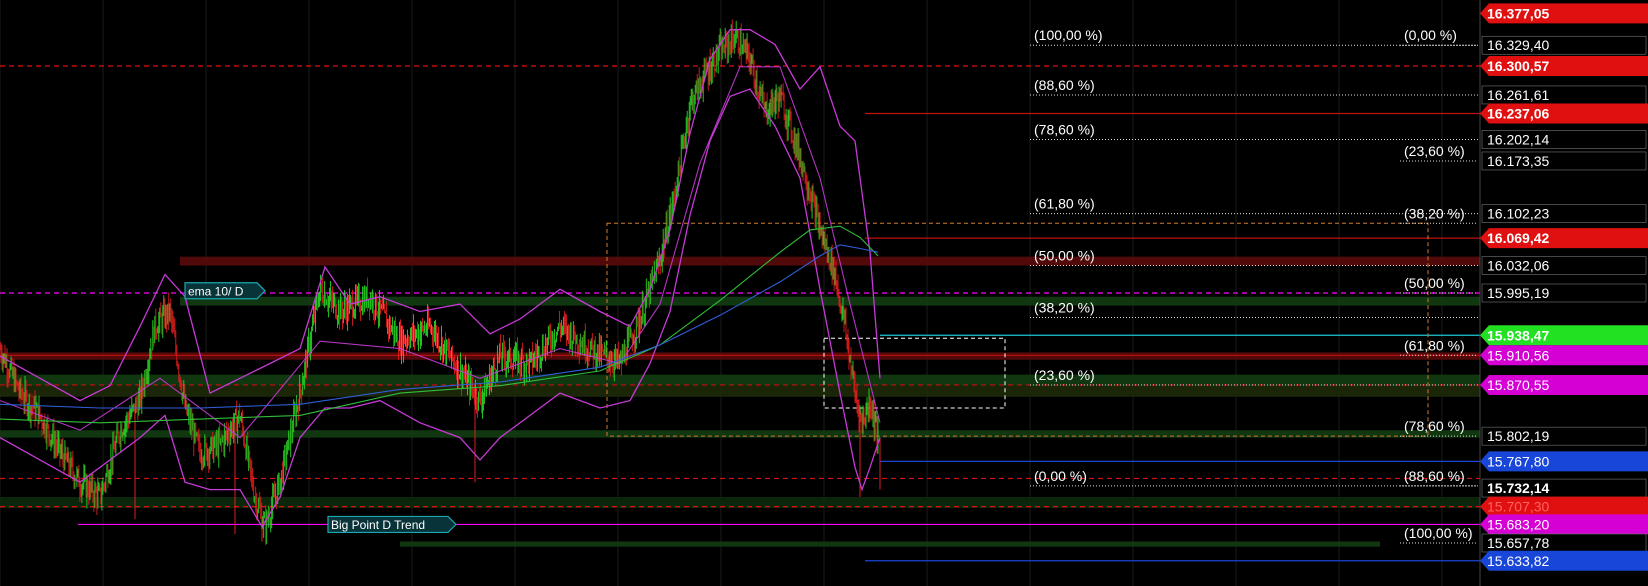  Describe the element at coordinates (1518, 385) in the screenshot. I see `price-tag-text: 15.870,55` at that location.